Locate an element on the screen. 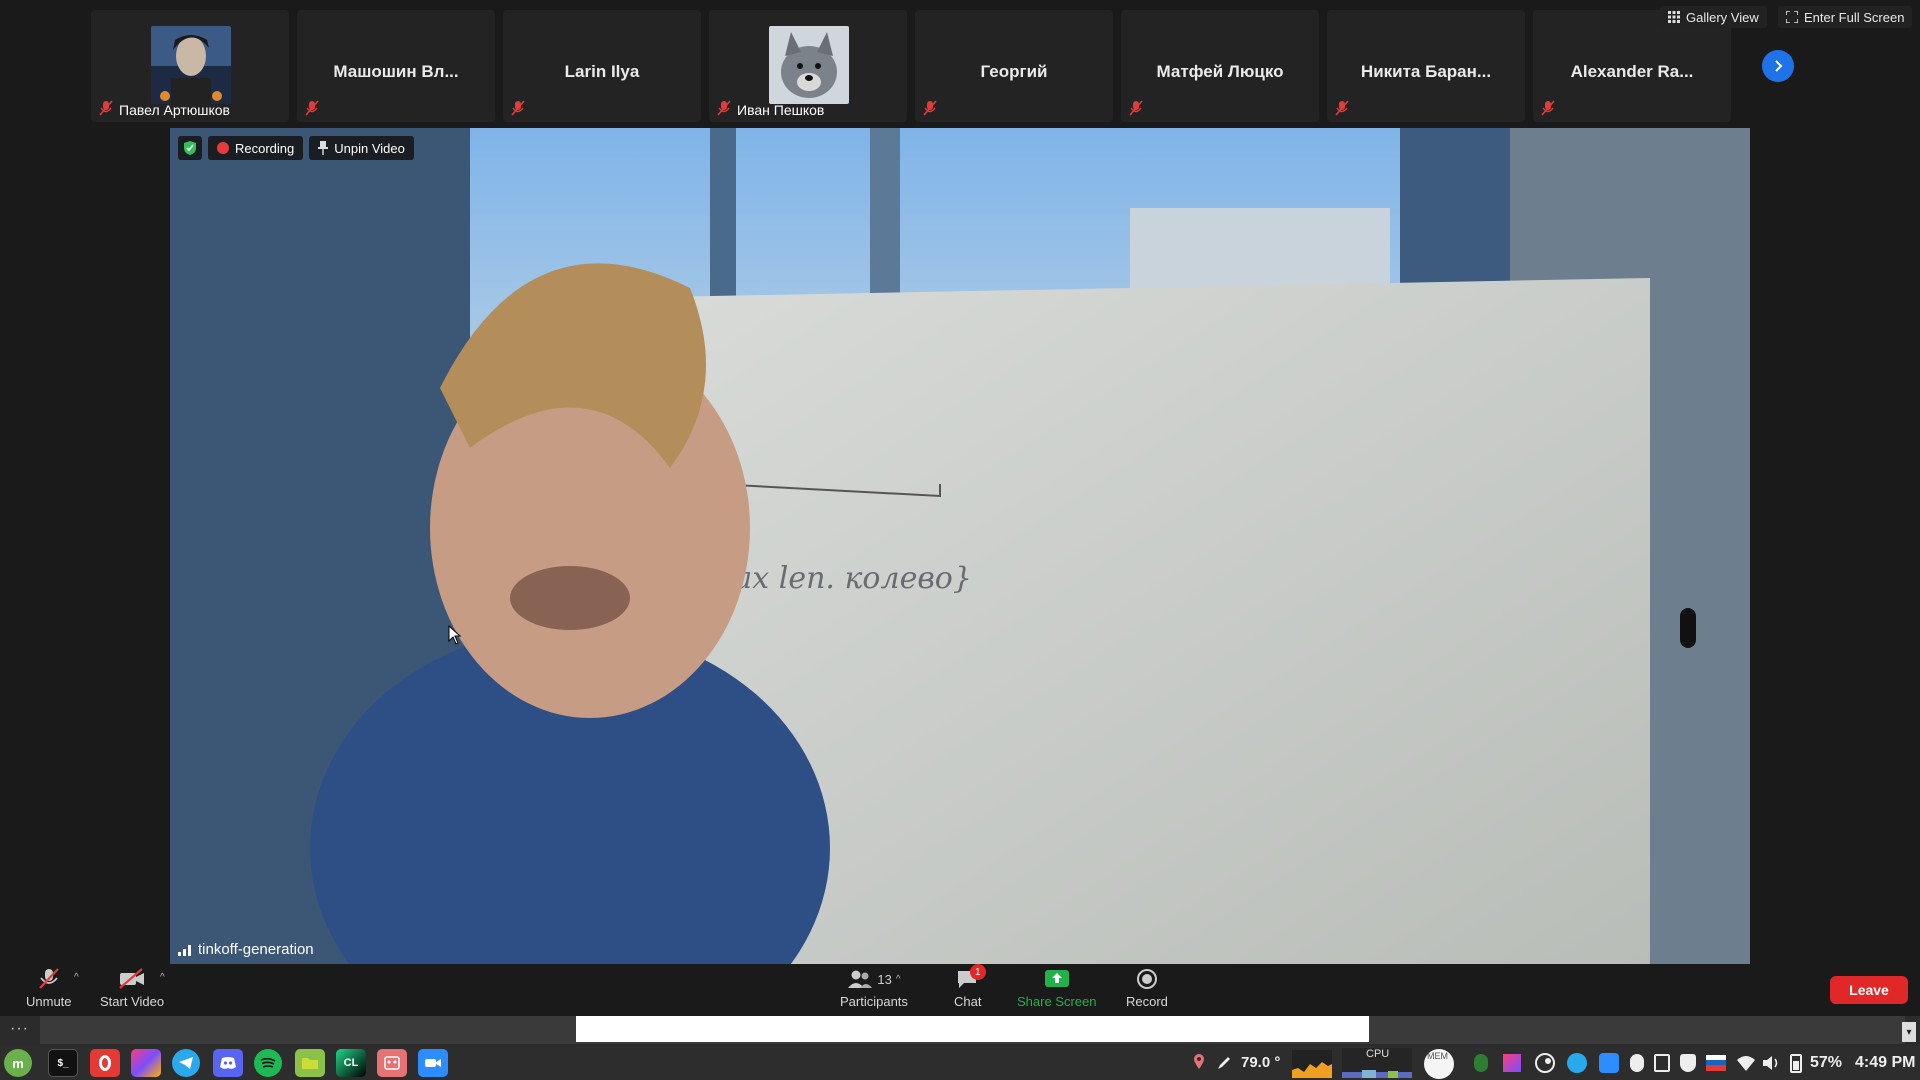  bluetooth-tray-icon is located at coordinates (1637, 1063).